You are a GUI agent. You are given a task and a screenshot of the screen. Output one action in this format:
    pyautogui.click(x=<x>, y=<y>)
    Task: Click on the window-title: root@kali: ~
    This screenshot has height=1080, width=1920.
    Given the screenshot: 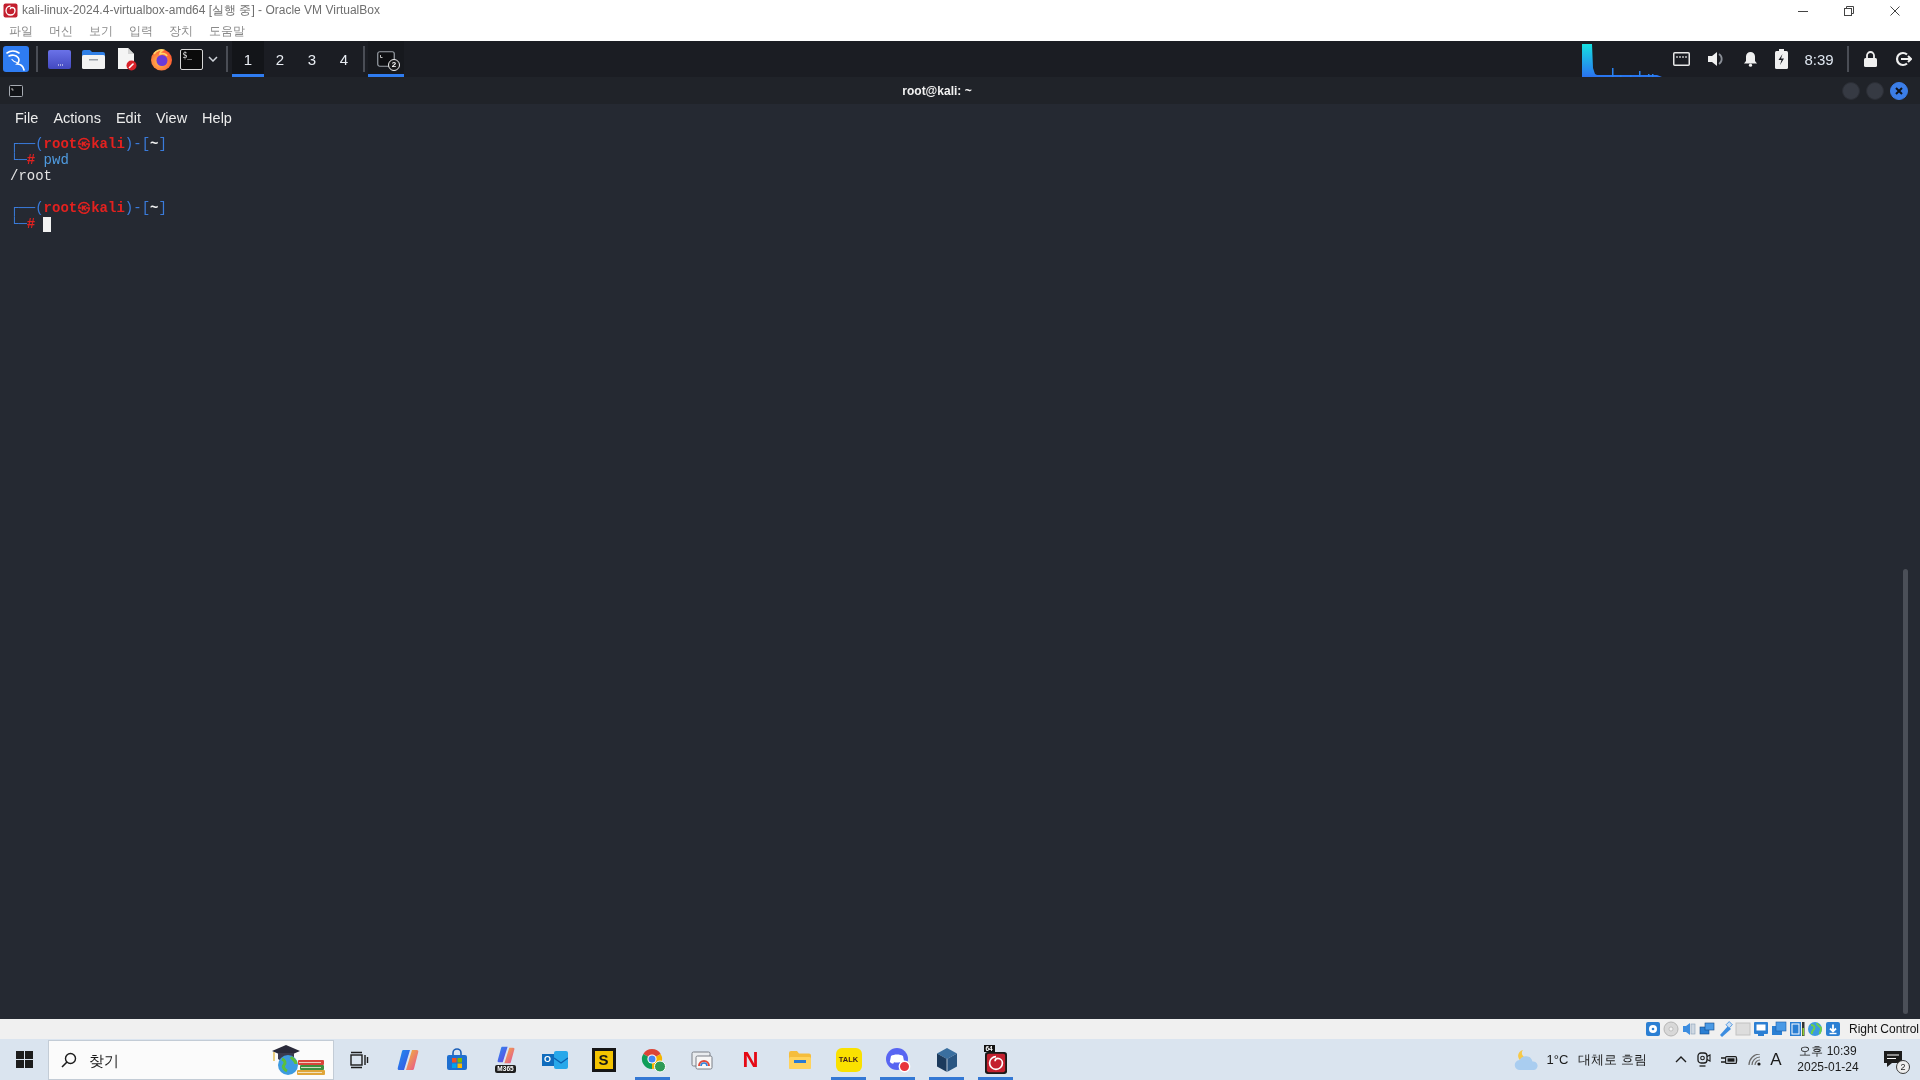 What is the action you would take?
    pyautogui.click(x=937, y=90)
    